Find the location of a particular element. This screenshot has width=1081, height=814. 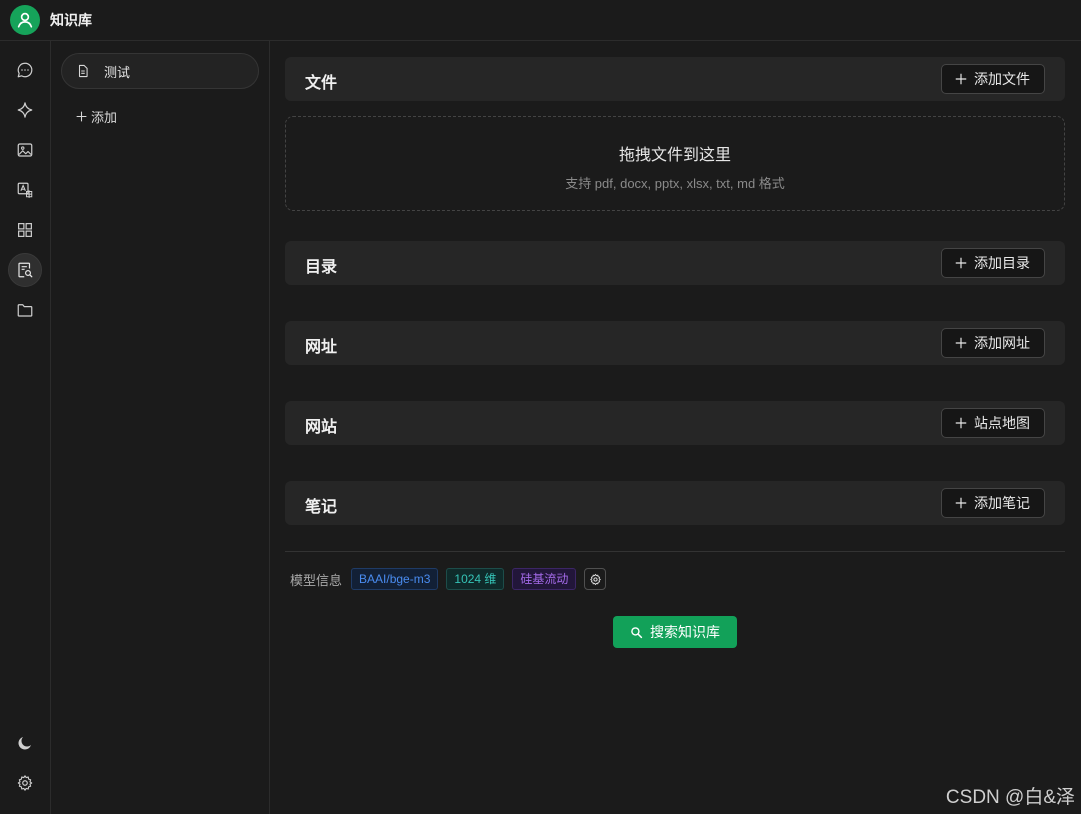

sidebar-item-chat is located at coordinates (25, 70).